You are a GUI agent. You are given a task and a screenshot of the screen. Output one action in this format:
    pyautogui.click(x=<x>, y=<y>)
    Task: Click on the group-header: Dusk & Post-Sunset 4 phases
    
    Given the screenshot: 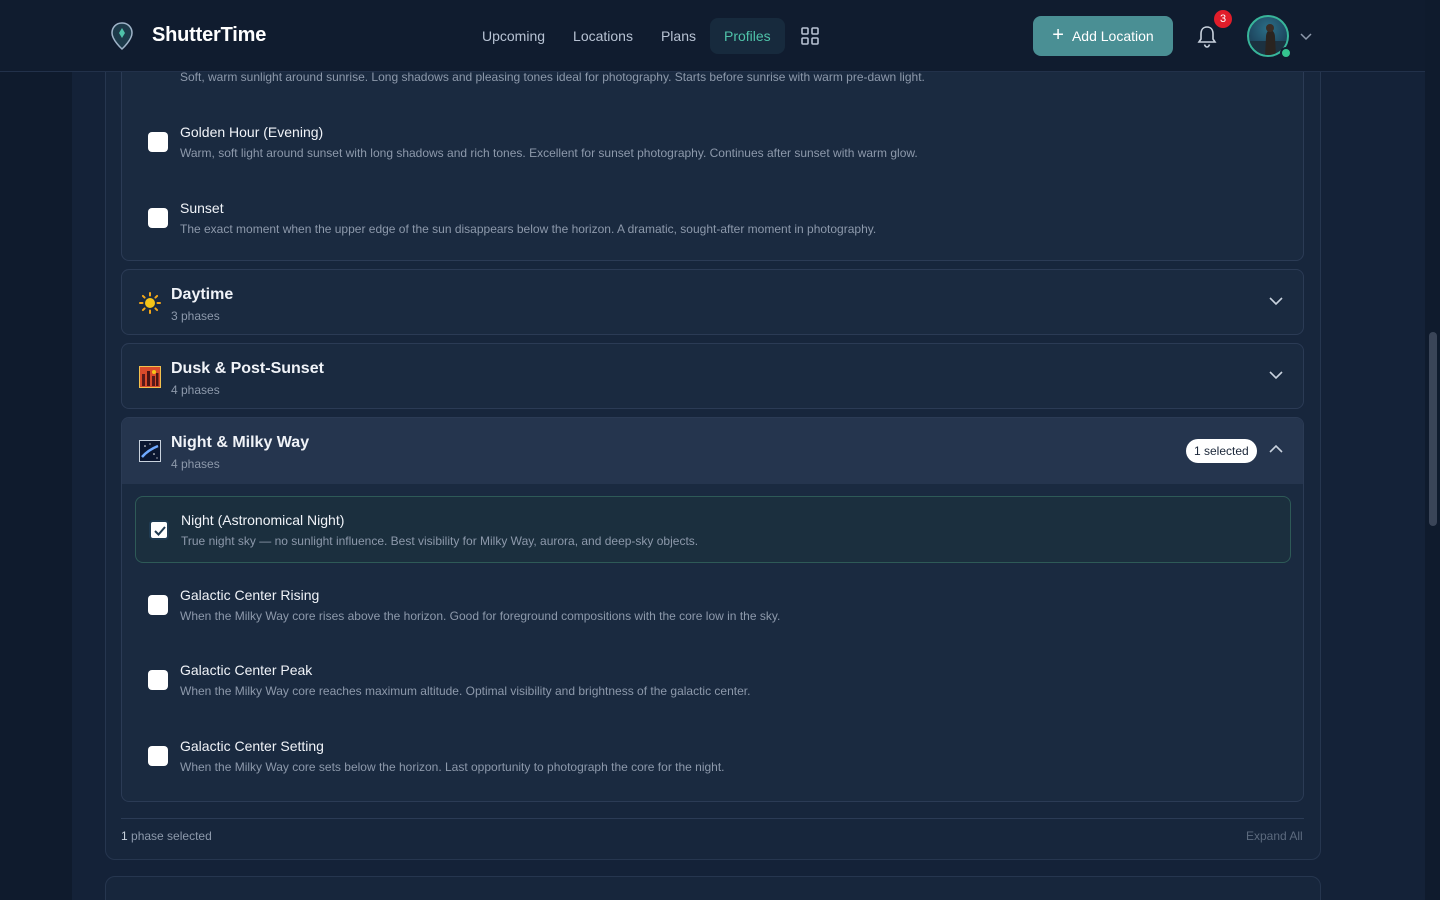 What is the action you would take?
    pyautogui.click(x=712, y=376)
    